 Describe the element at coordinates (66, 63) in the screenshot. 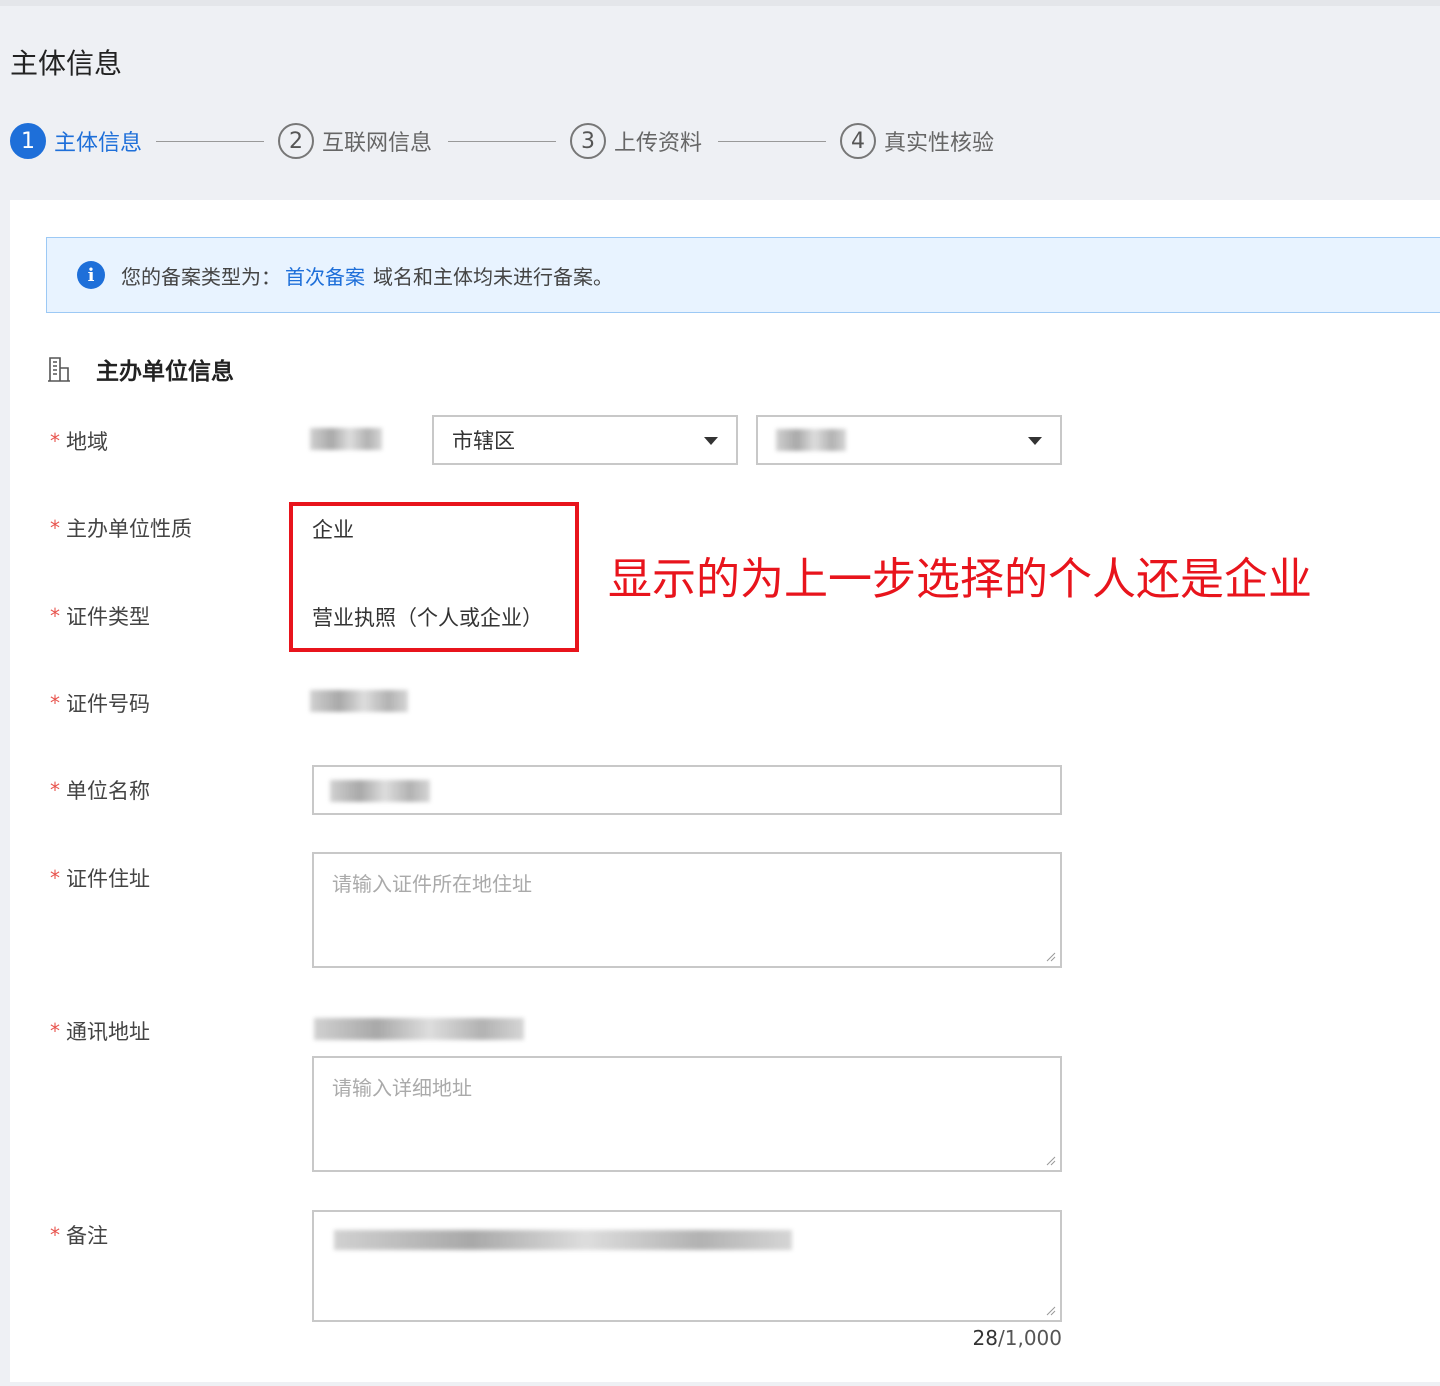

I see `page-title: 主体信息` at that location.